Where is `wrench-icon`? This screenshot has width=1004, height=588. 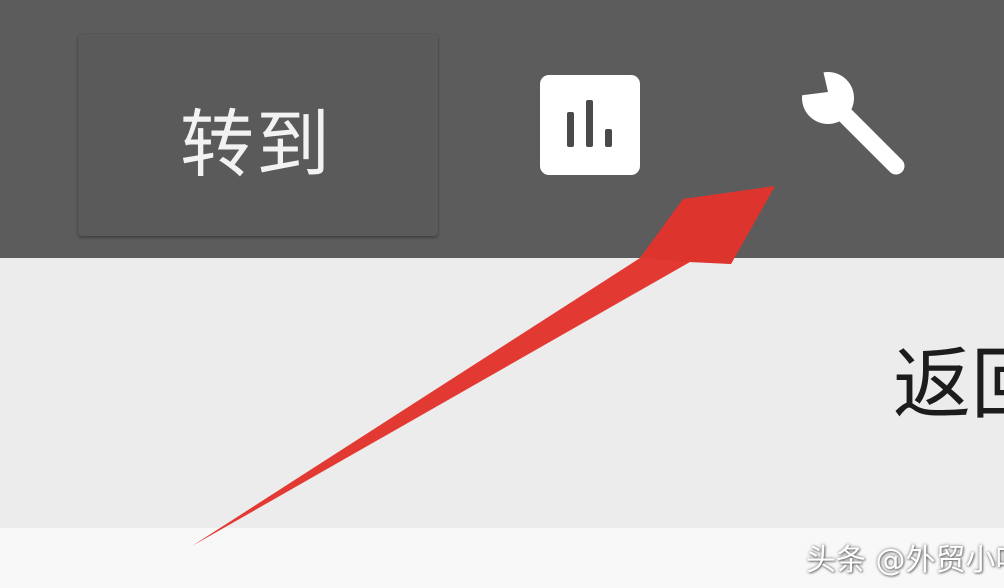
wrench-icon is located at coordinates (850, 120).